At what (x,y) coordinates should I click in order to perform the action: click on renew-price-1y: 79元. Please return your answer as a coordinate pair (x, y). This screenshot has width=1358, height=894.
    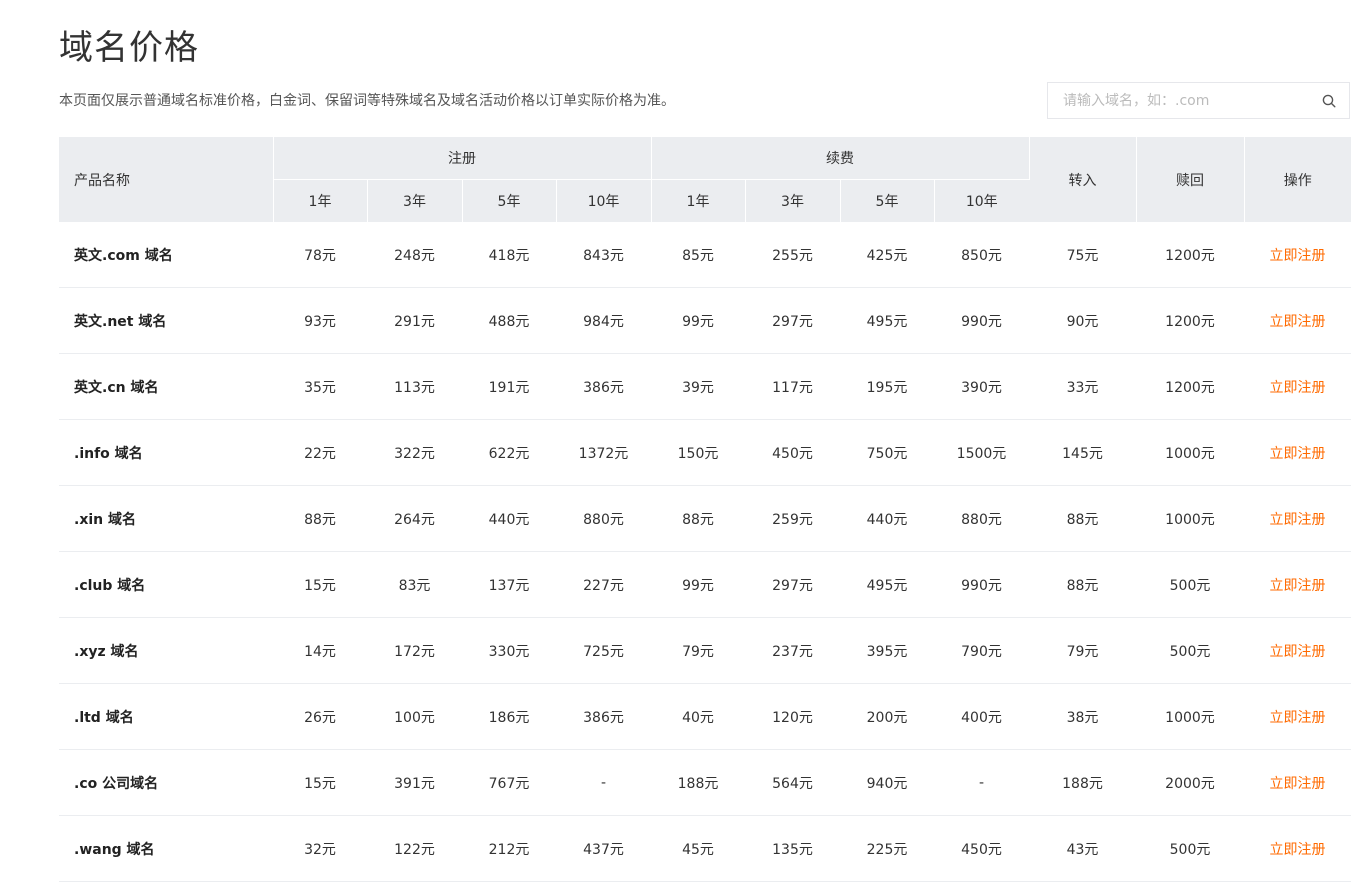
    Looking at the image, I should click on (698, 650).